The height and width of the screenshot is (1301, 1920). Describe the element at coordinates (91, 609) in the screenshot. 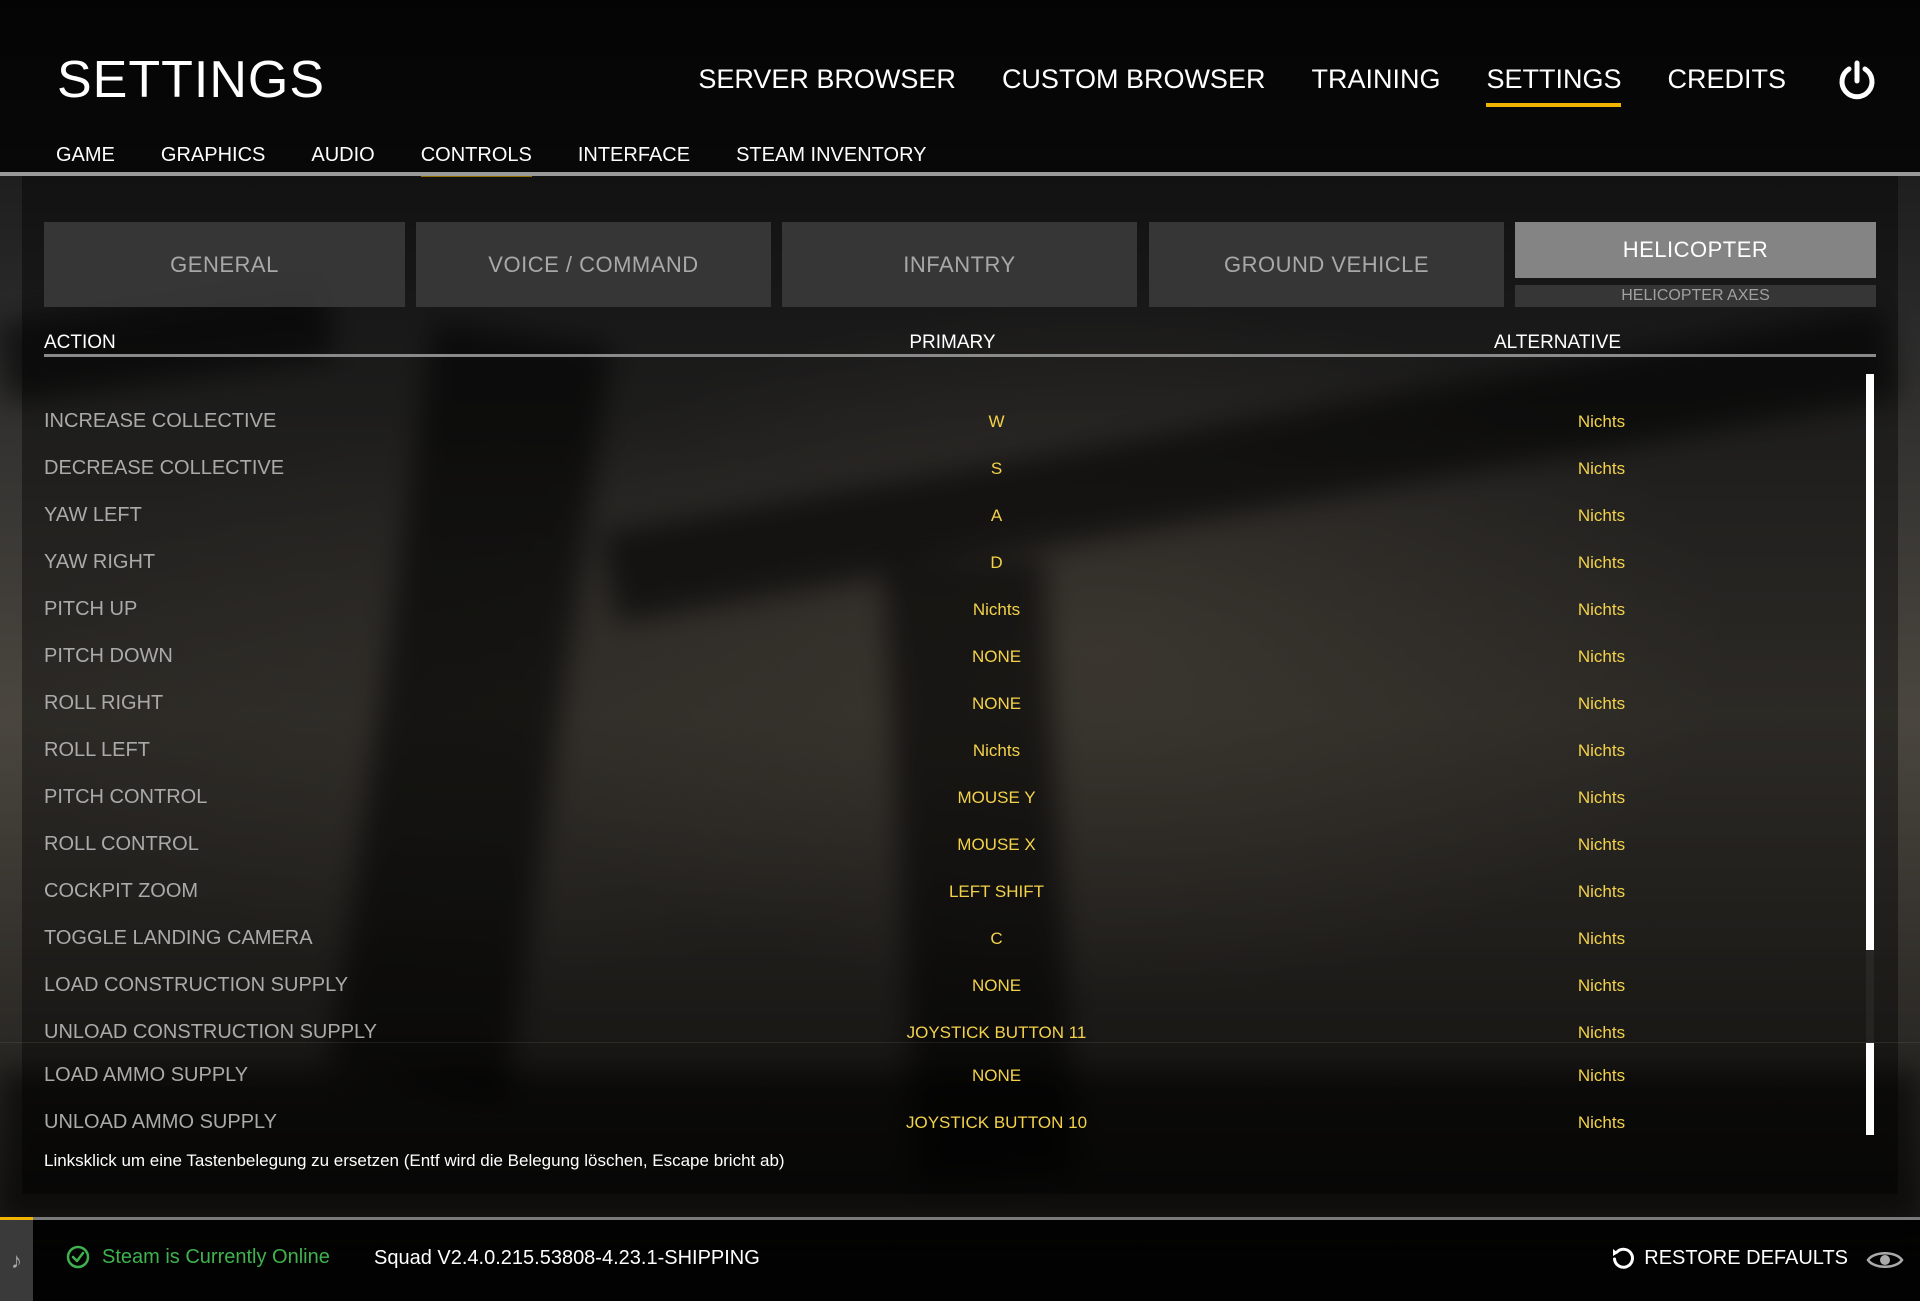

I see `action-label: PITCH UP` at that location.